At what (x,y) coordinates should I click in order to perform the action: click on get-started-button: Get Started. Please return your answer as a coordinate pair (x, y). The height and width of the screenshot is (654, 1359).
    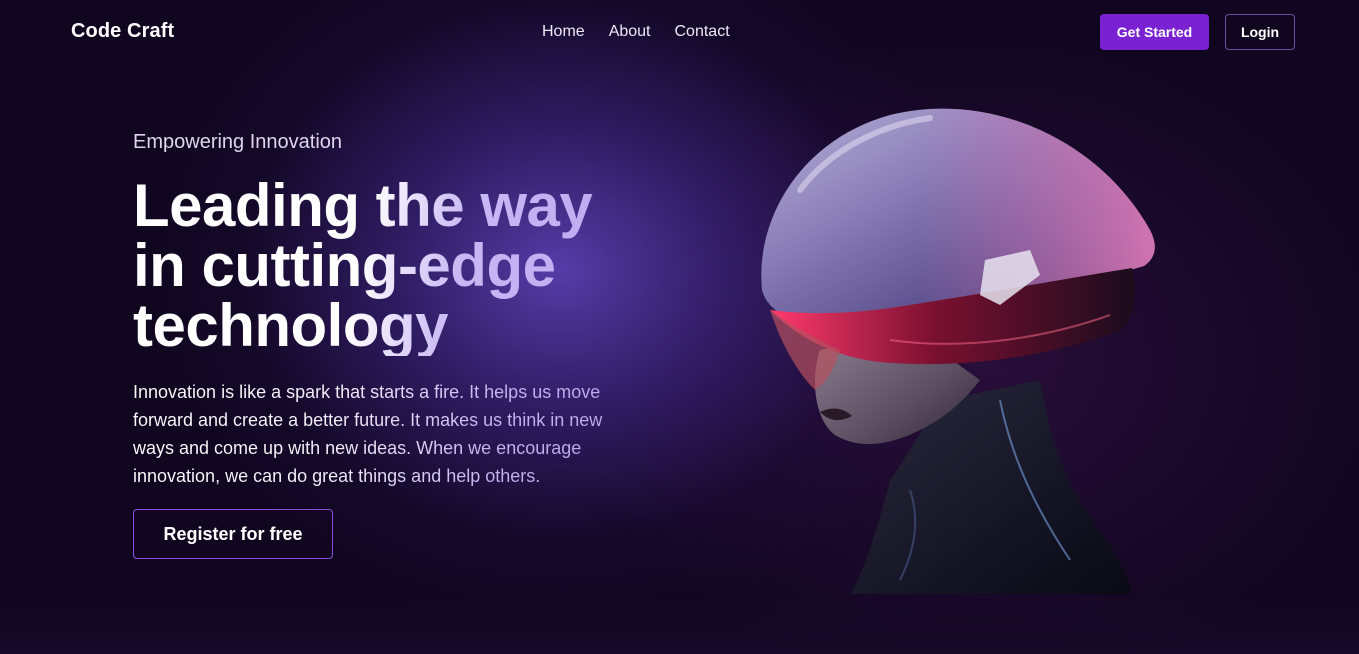
    Looking at the image, I should click on (1154, 32).